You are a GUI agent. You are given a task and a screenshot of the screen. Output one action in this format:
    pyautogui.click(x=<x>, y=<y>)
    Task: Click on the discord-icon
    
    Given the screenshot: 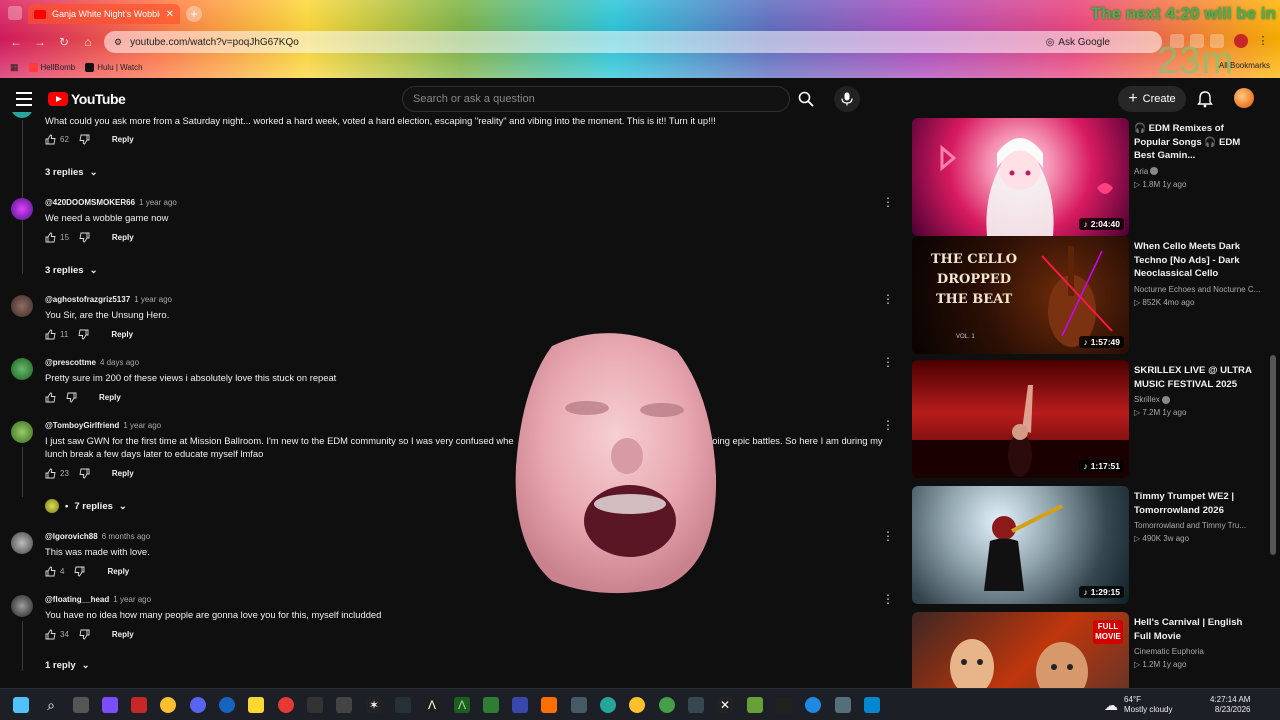 What is the action you would take?
    pyautogui.click(x=198, y=705)
    